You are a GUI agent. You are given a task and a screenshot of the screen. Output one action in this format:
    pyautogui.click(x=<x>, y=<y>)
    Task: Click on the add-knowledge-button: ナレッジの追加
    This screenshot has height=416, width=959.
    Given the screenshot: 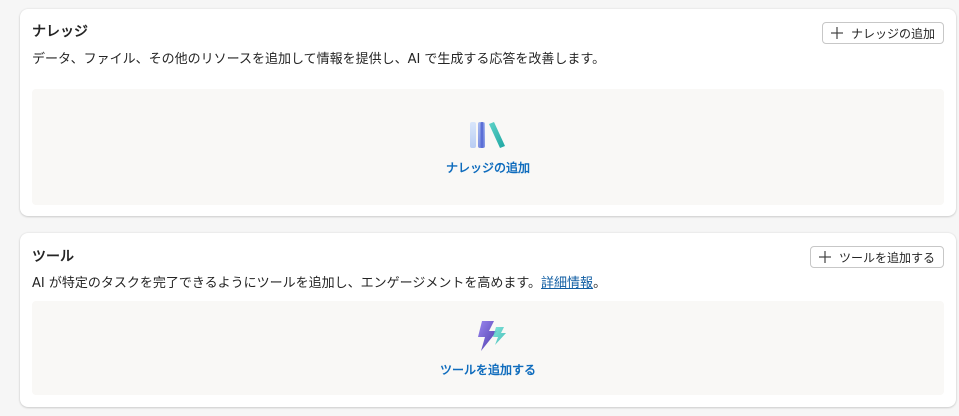 What is the action you would take?
    pyautogui.click(x=882, y=33)
    